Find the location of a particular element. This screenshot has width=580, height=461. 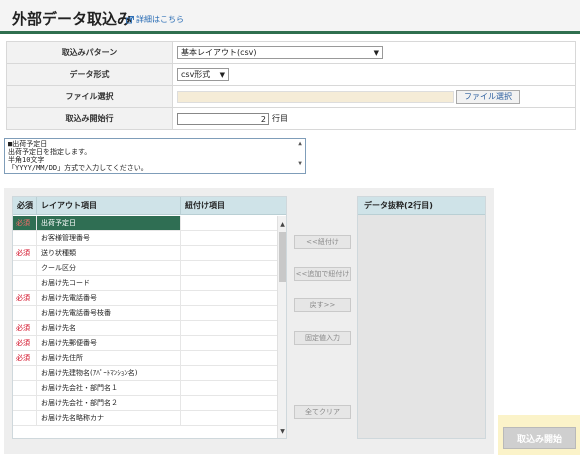

layout-item-label: お届け先建物名(ｱﾊﾟｰﾄﾏﾝｼｮﾝ名) is located at coordinates (109, 373).